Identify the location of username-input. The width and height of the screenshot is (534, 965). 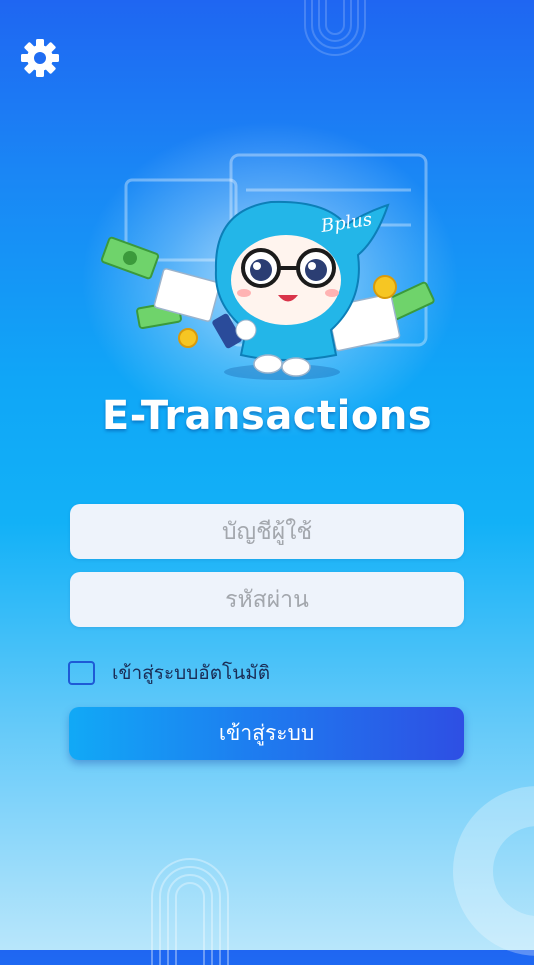
(267, 531).